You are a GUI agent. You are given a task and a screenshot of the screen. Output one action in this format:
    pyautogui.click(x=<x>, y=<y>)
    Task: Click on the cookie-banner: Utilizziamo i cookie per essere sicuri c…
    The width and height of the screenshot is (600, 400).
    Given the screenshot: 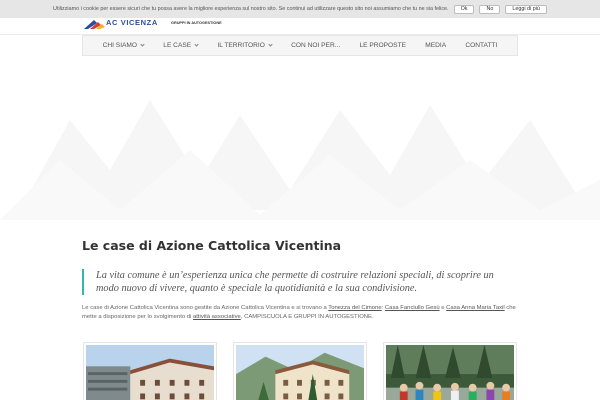 What is the action you would take?
    pyautogui.click(x=300, y=9)
    